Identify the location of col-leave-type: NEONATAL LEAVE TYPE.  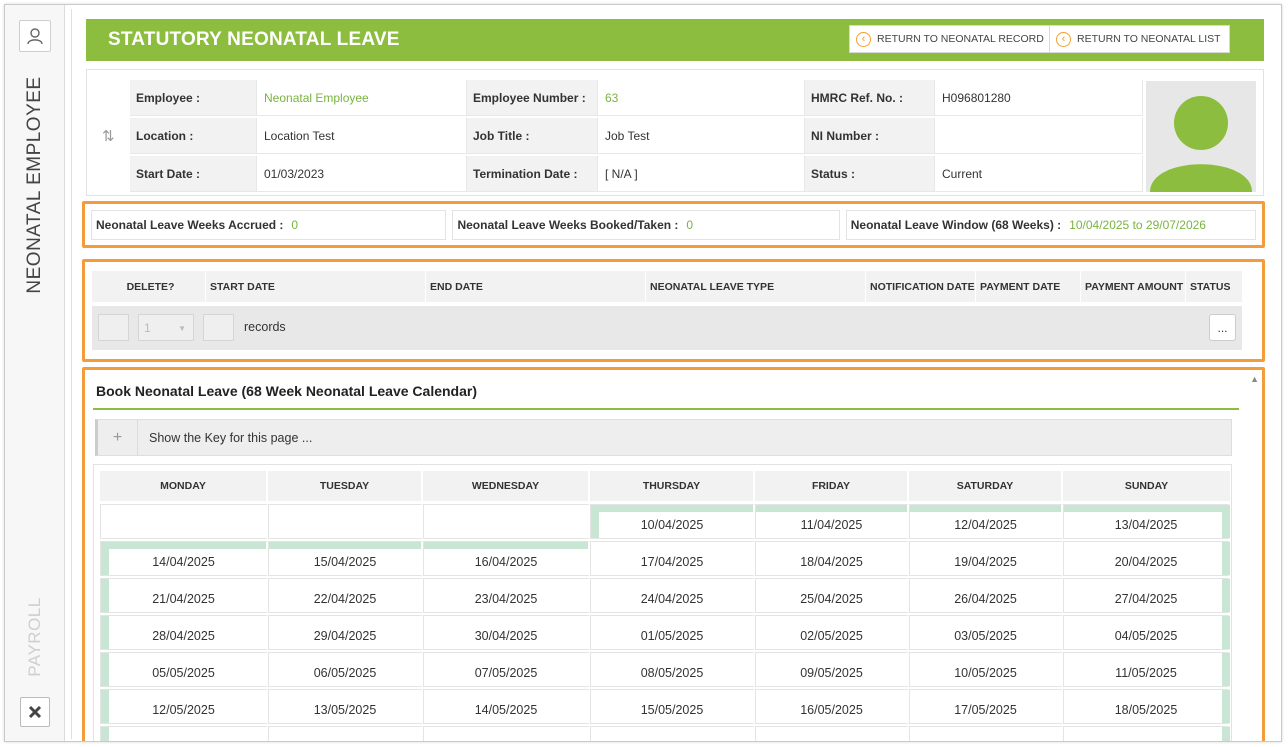
(756, 286).